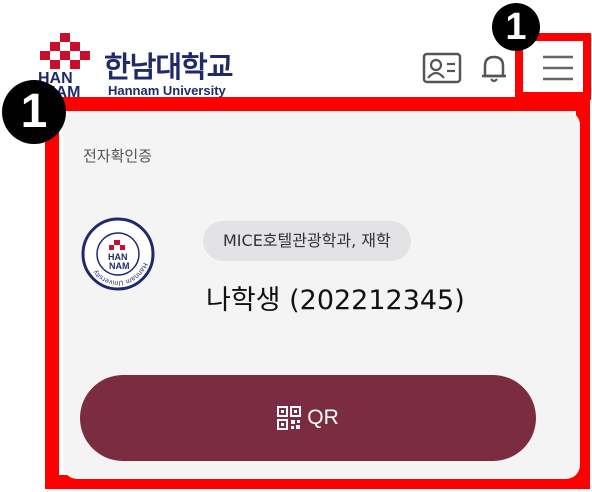 This screenshot has width=592, height=492. What do you see at coordinates (34, 112) in the screenshot?
I see `annotation-marker-card: 1` at bounding box center [34, 112].